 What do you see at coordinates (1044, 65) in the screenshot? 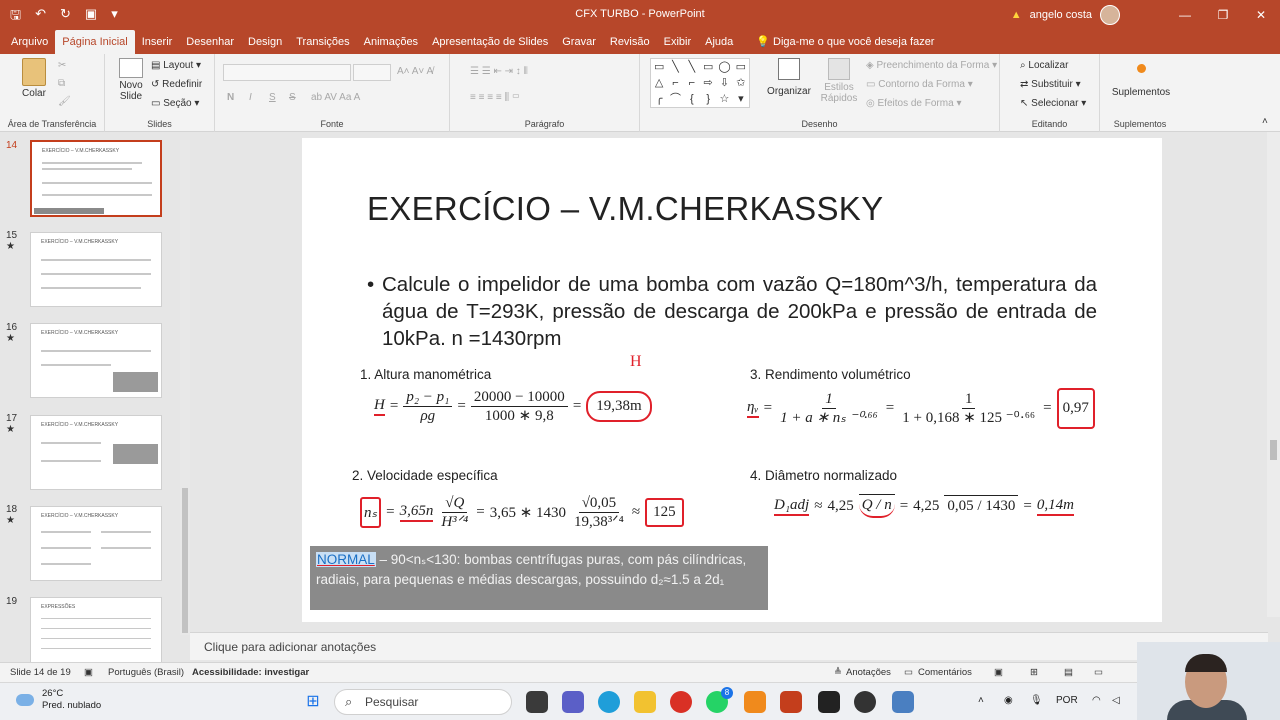
I see `find-button: ⌕ Localizar` at bounding box center [1044, 65].